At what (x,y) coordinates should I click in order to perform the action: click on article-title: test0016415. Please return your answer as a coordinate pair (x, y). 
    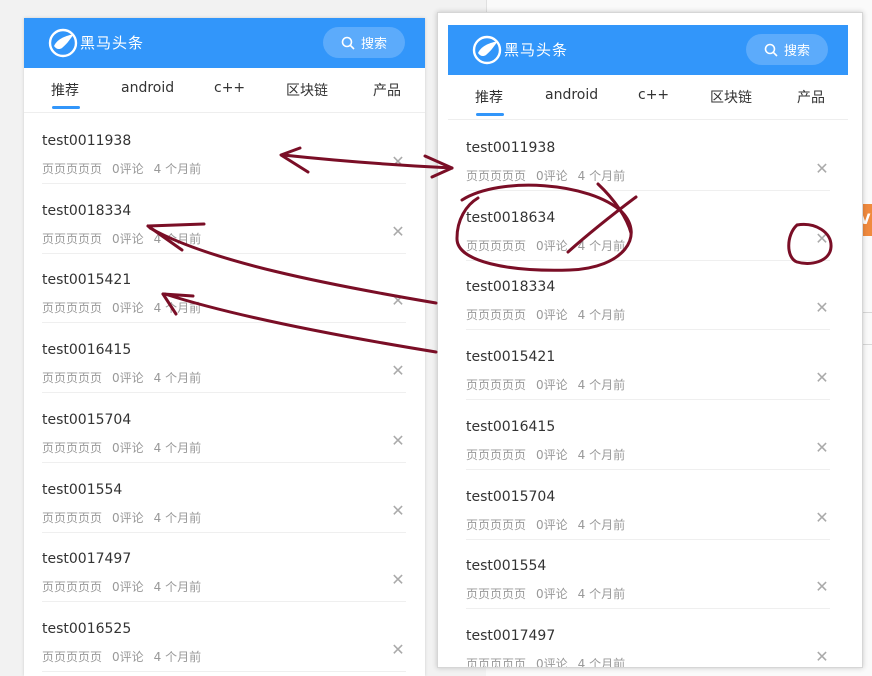
    Looking at the image, I should click on (511, 426).